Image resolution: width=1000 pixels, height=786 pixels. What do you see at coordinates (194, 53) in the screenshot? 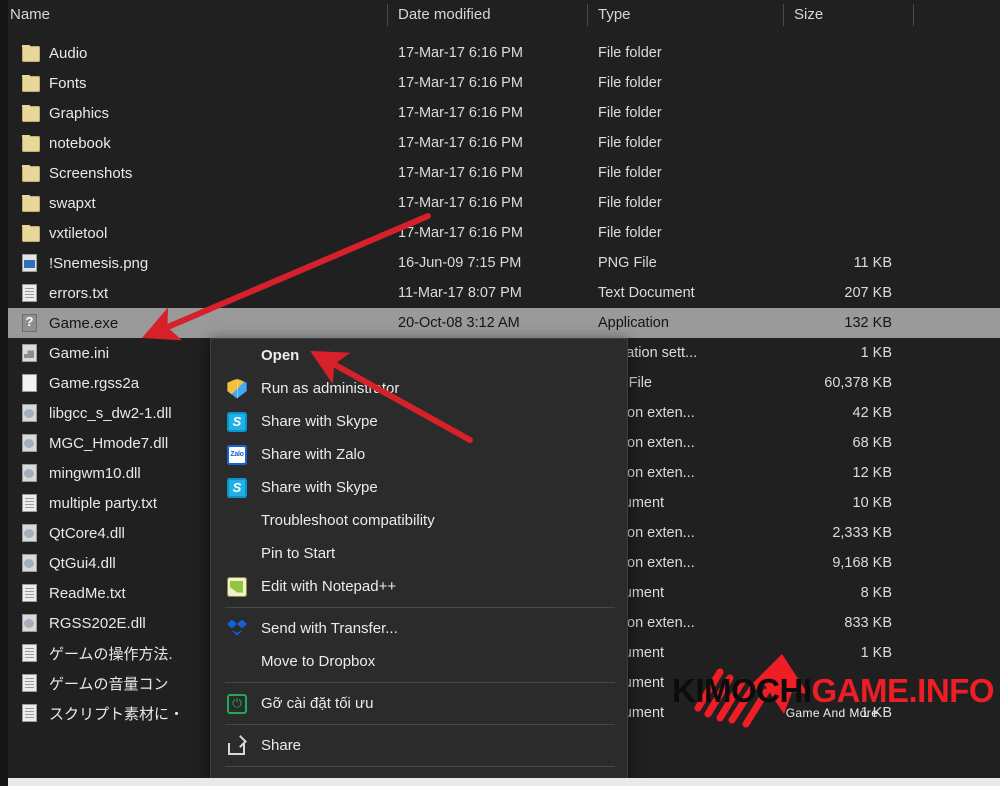
I see `file-name-cell: Audio` at bounding box center [194, 53].